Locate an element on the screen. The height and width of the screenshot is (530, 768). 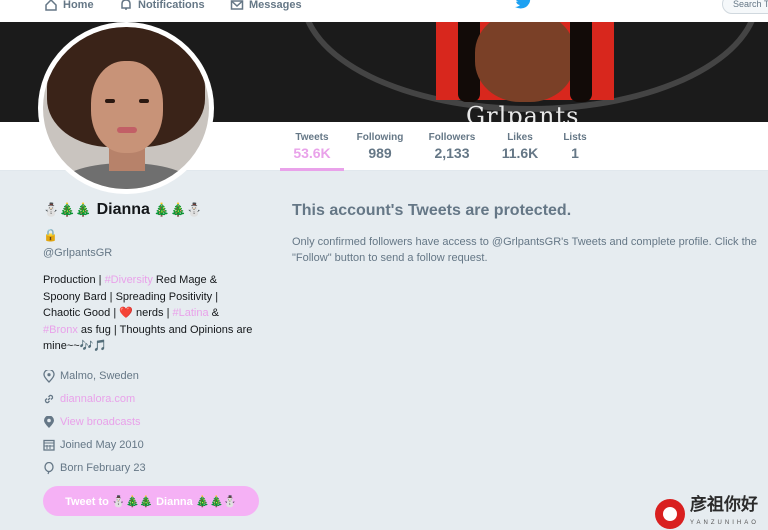
protected-title: This account's Tweets are protected. is located at coordinates (432, 210).